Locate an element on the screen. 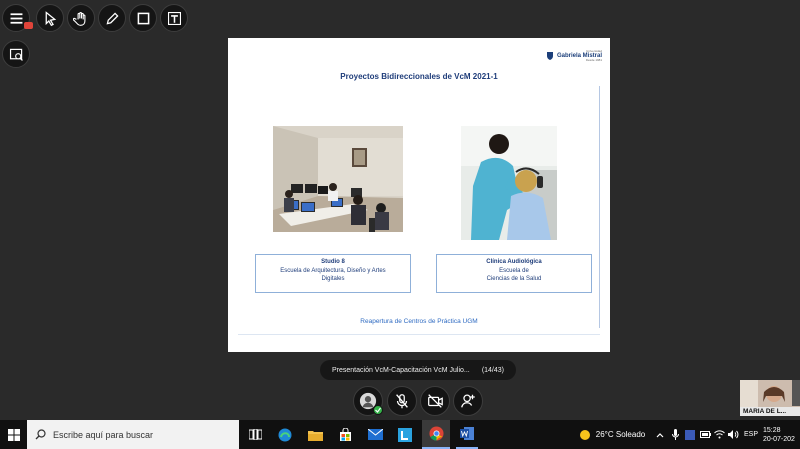 This screenshot has width=800, height=449. screen-capture-icon is located at coordinates (16, 54).